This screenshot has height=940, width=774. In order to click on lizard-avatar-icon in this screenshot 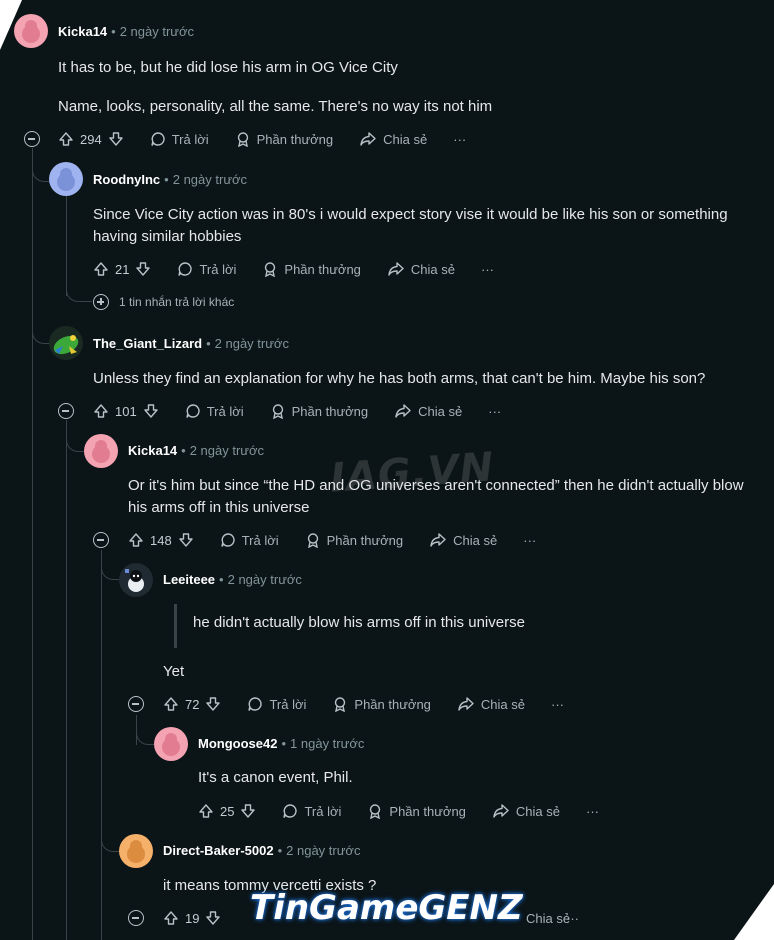, I will do `click(66, 345)`.